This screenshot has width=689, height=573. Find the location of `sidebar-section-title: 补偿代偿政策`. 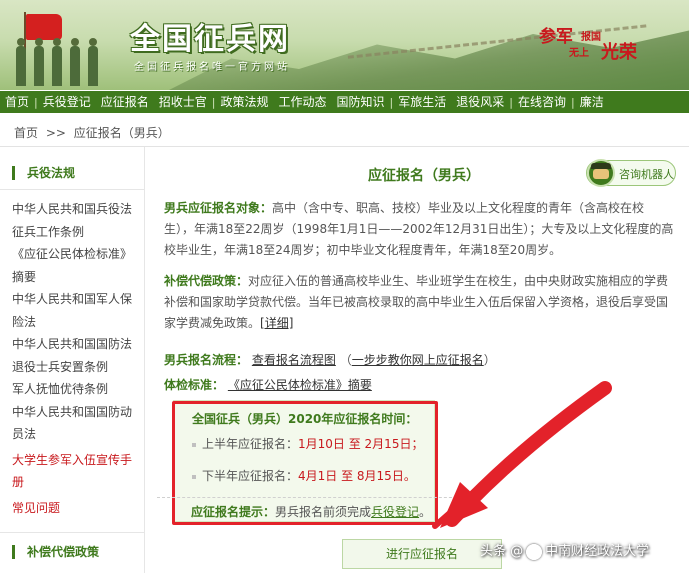

sidebar-section-title: 补偿代偿政策 is located at coordinates (55, 552).